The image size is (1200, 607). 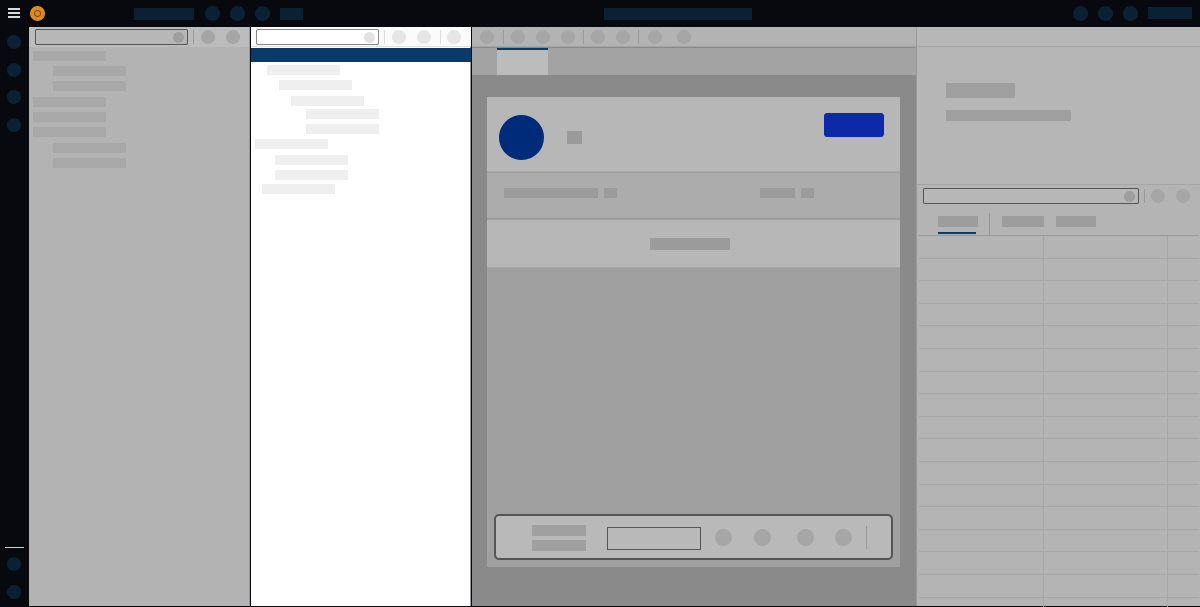 I want to click on inspector-title, so click(x=980, y=90).